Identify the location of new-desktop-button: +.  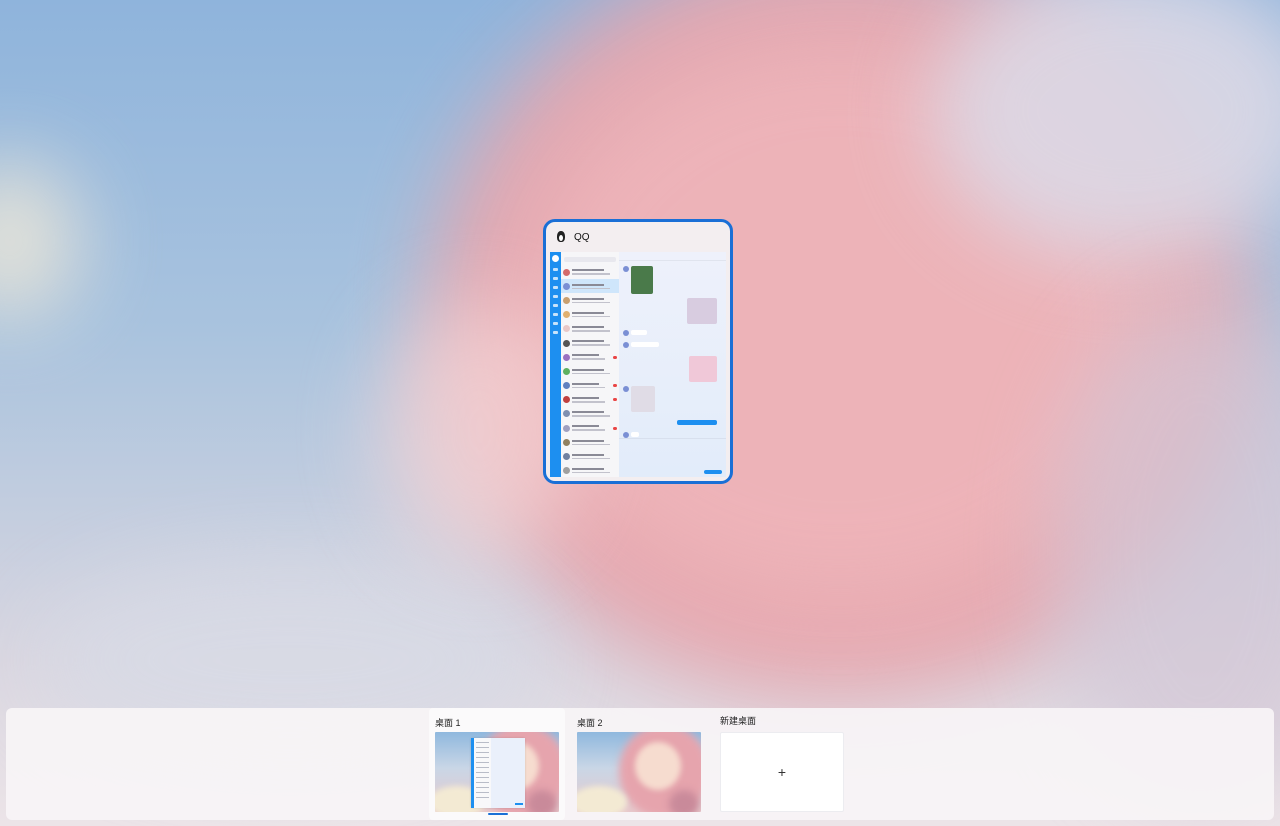
(782, 772).